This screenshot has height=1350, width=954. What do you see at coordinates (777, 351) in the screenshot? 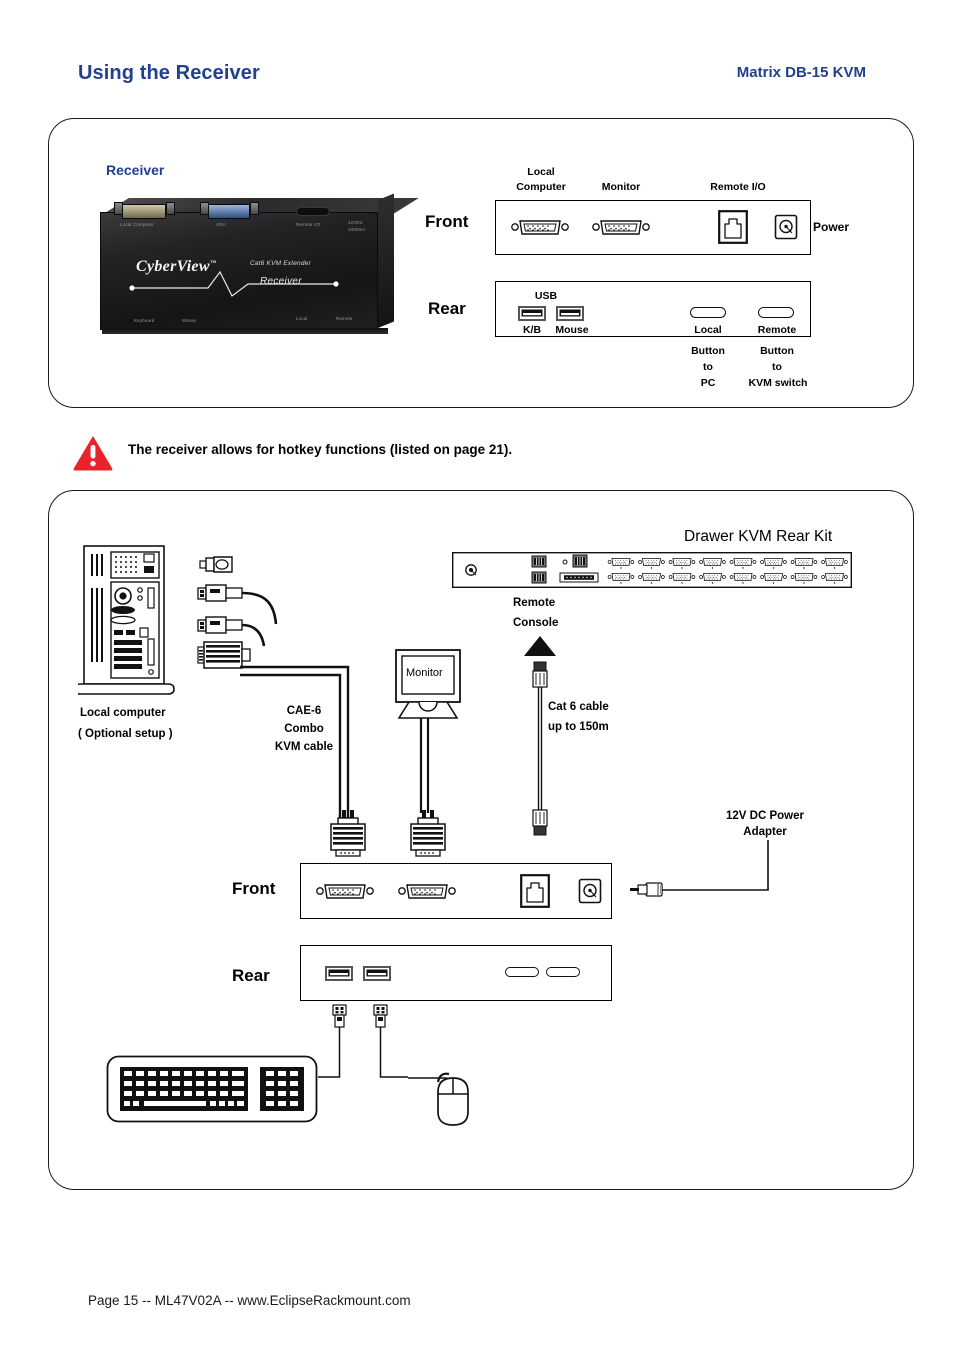
I see `label-remote-btn-line1: Button` at bounding box center [777, 351].